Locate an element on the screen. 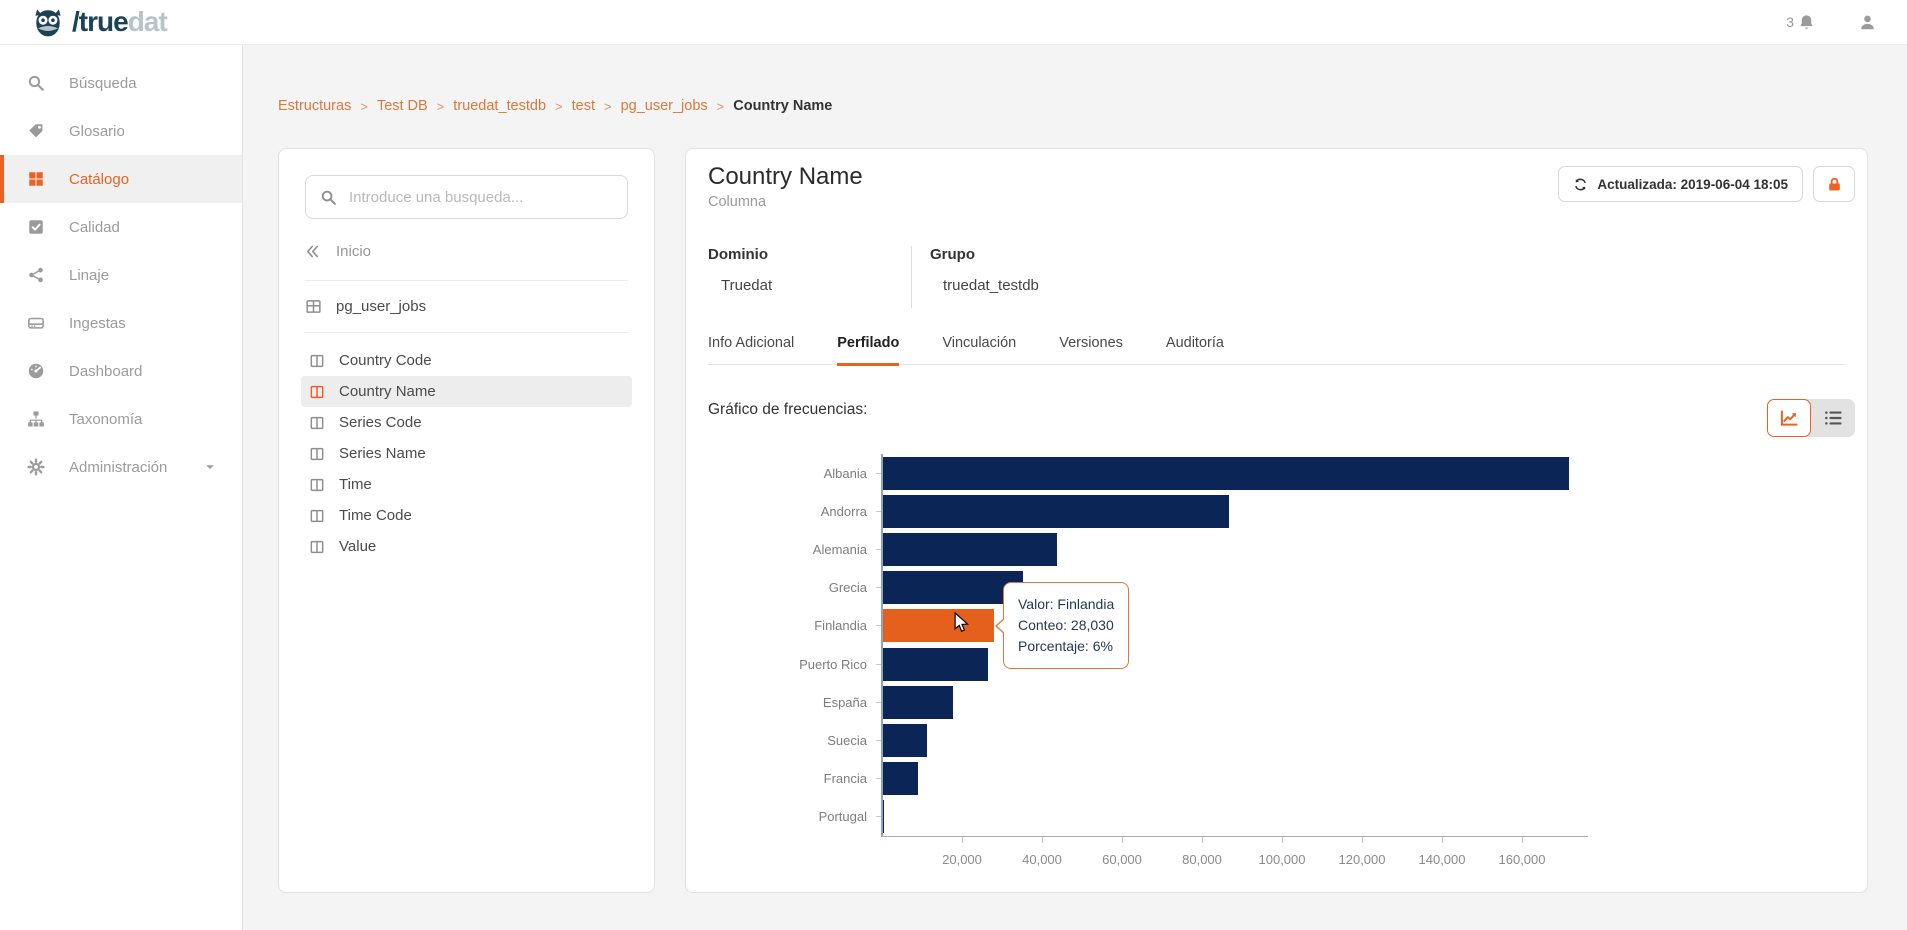  chart-row-francia: Francia is located at coordinates (1276, 779).